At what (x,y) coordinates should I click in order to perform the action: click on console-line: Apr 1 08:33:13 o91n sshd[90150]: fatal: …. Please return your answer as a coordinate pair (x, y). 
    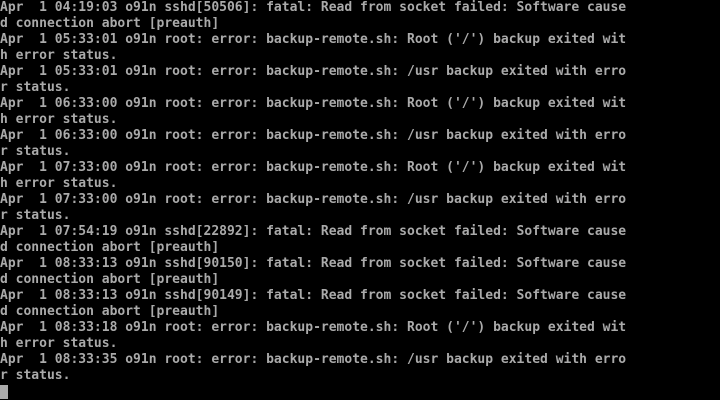
    Looking at the image, I should click on (313, 263).